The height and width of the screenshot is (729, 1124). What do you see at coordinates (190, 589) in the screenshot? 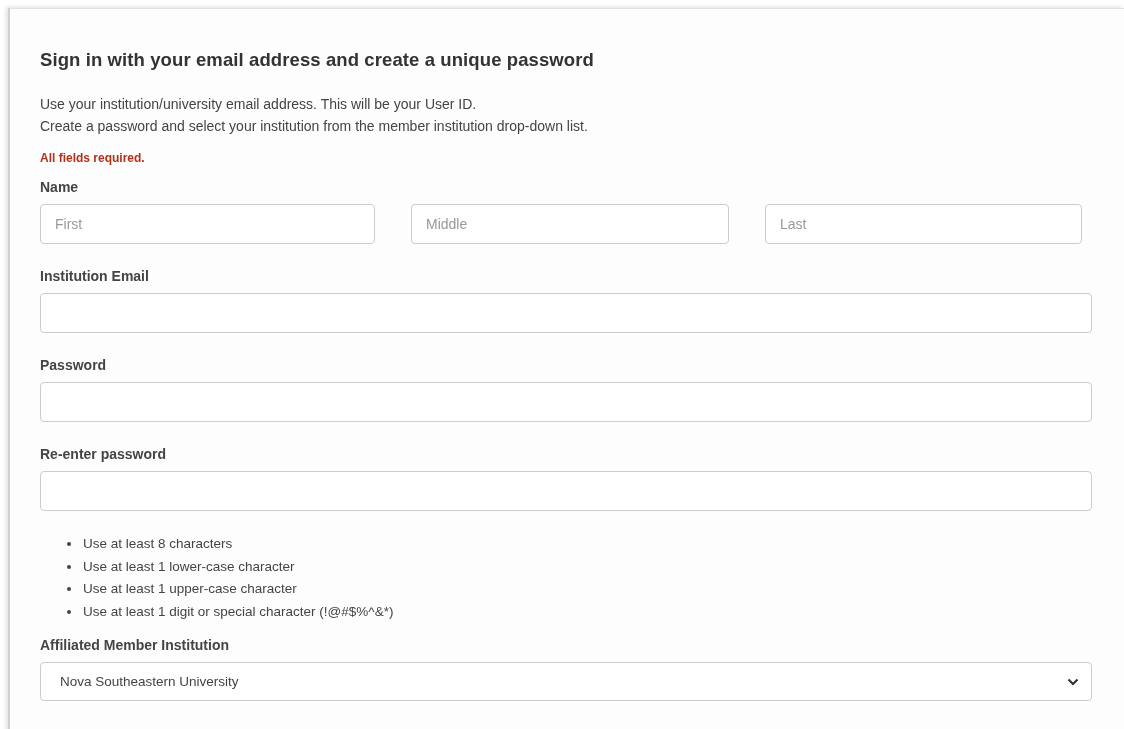
I see `password-rule: Use at least 1 upper-case character` at bounding box center [190, 589].